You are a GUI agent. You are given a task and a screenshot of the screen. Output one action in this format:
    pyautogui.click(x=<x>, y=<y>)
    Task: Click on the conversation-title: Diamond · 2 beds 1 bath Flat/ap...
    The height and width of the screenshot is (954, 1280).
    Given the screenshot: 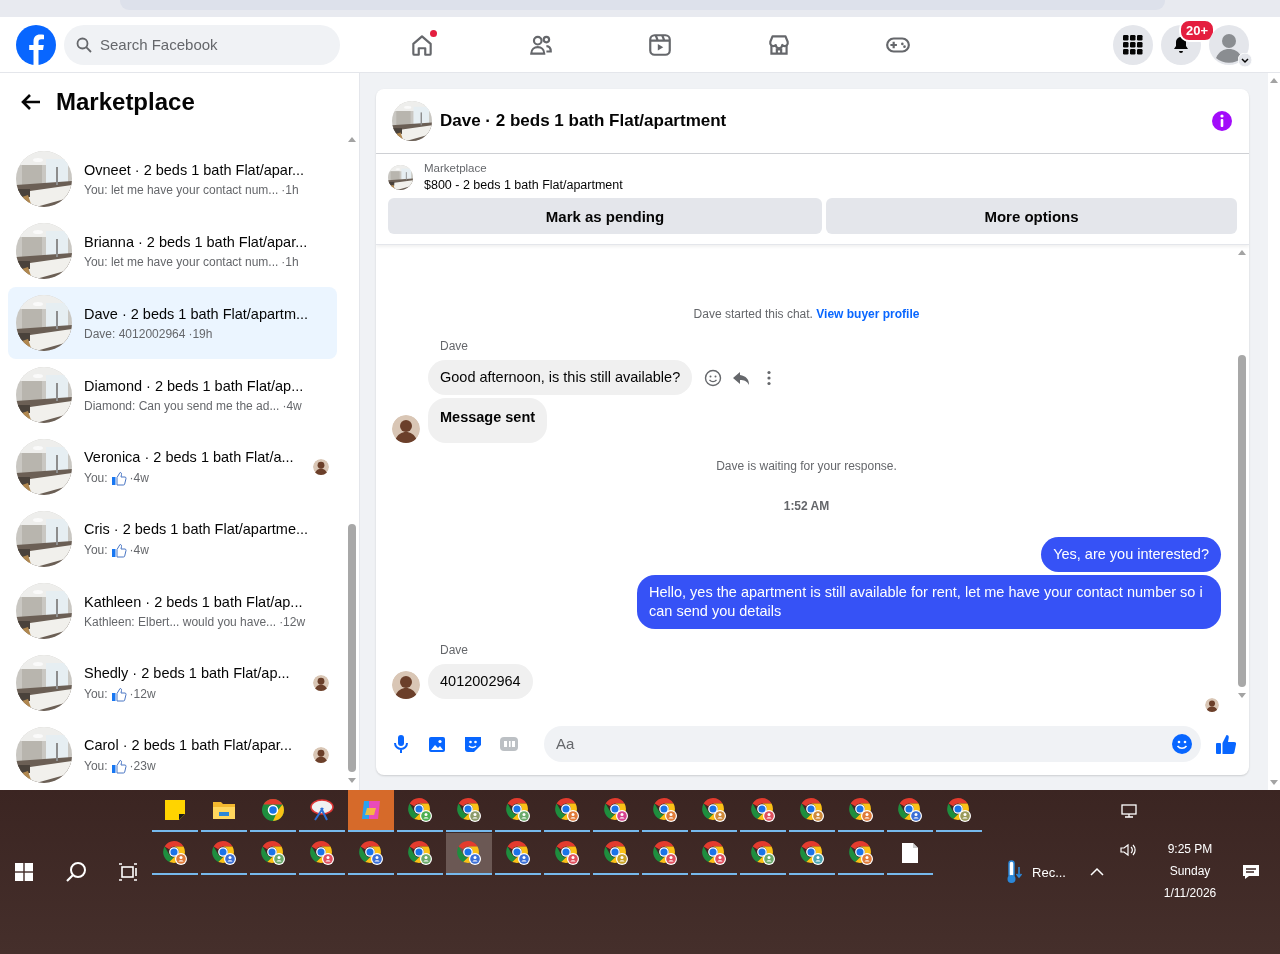 What is the action you would take?
    pyautogui.click(x=194, y=385)
    